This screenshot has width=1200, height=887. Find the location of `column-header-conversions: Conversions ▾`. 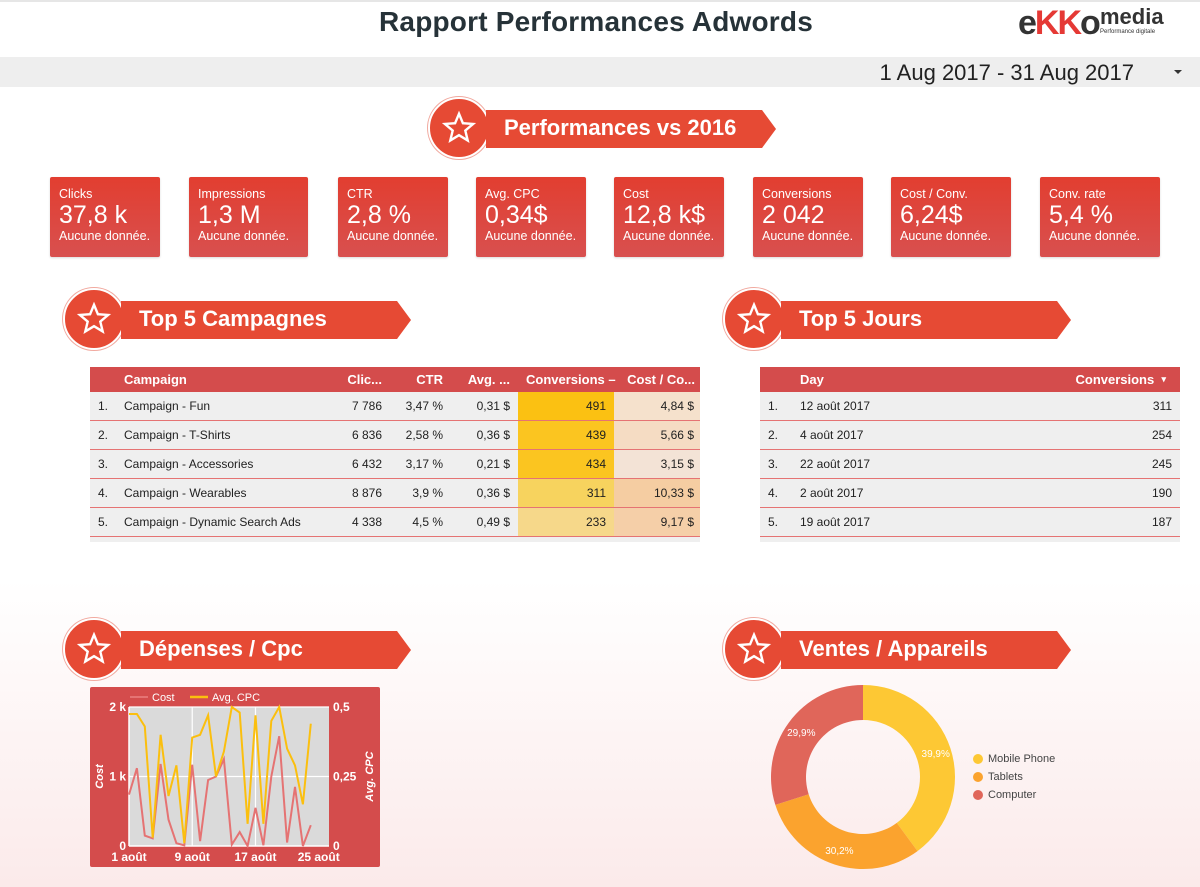

column-header-conversions: Conversions ▾ is located at coordinates (1113, 379).